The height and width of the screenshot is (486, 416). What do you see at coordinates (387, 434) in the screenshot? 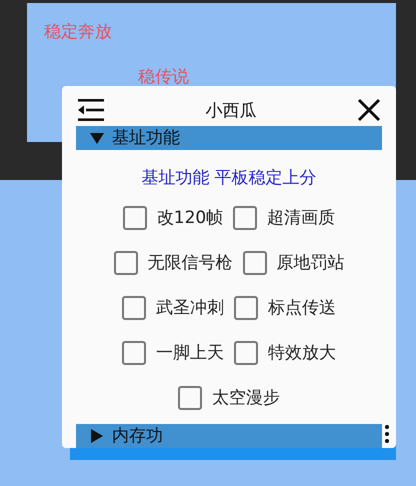
I see `more-icon` at bounding box center [387, 434].